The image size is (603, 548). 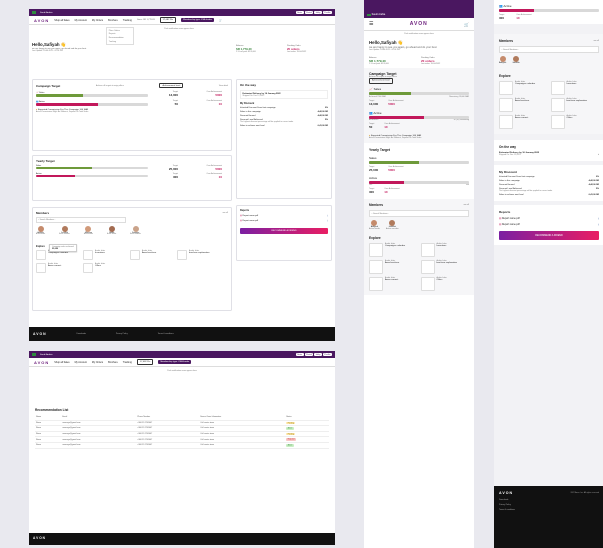 What do you see at coordinates (41, 234) in the screenshot?
I see `member-role: Active leader` at bounding box center [41, 234].